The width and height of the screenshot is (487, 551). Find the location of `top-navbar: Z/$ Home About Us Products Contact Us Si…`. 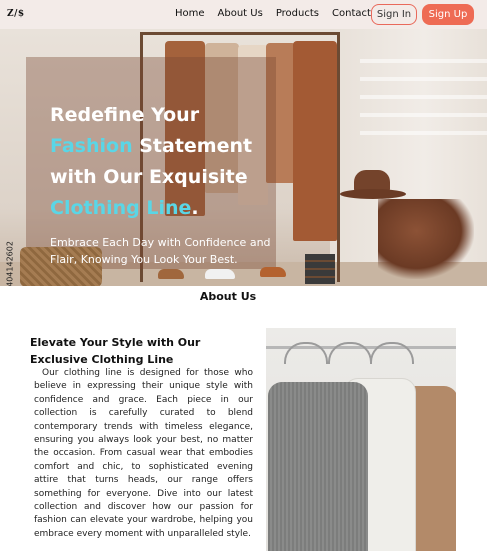

top-navbar: Z/$ Home About Us Products Contact Us Si… is located at coordinates (243, 14).